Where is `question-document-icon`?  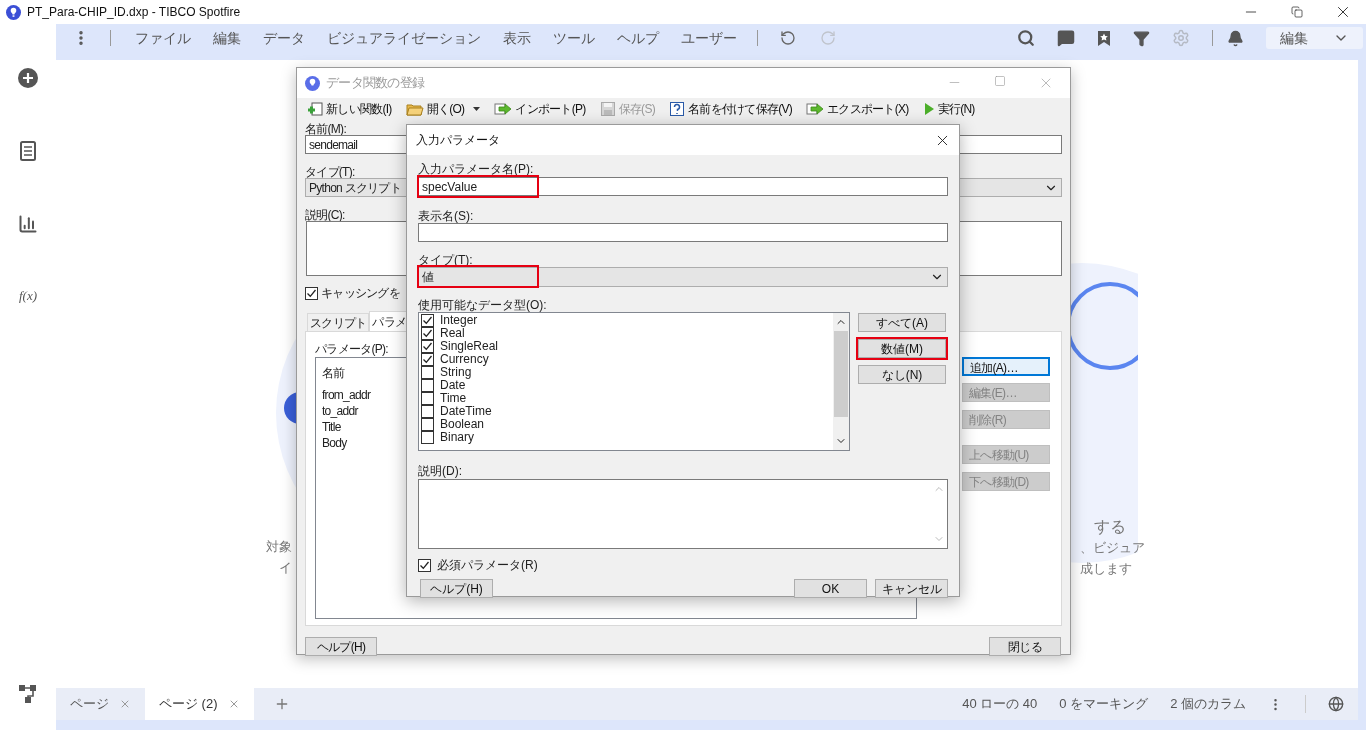 question-document-icon is located at coordinates (676, 109).